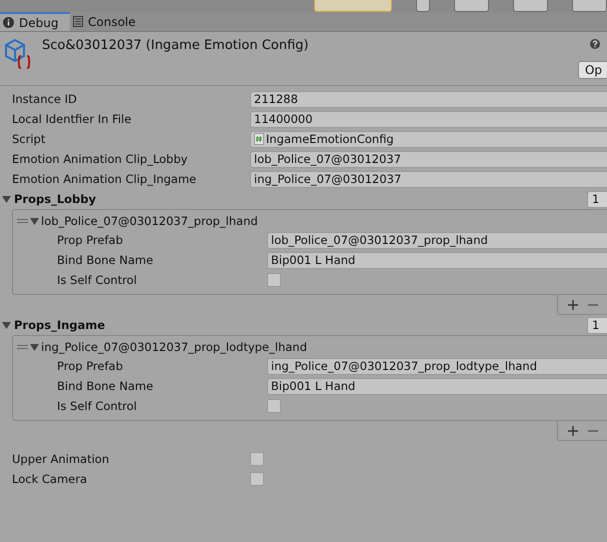 The height and width of the screenshot is (542, 607). I want to click on open-button: Op, so click(592, 70).